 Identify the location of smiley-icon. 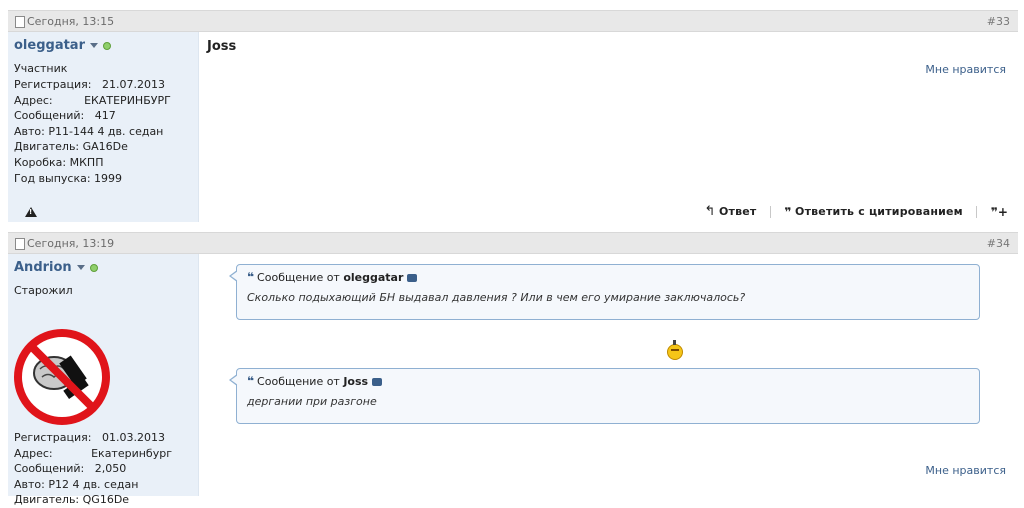
(675, 350).